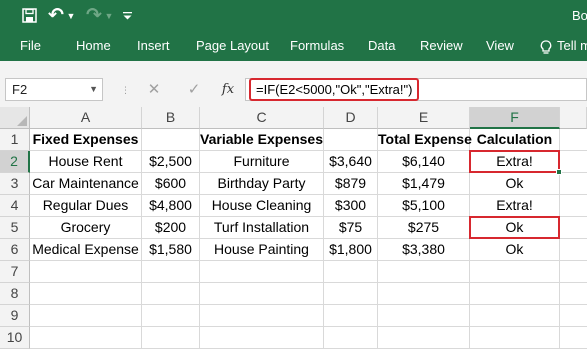  Describe the element at coordinates (171, 294) in the screenshot. I see `cell-b8` at that location.